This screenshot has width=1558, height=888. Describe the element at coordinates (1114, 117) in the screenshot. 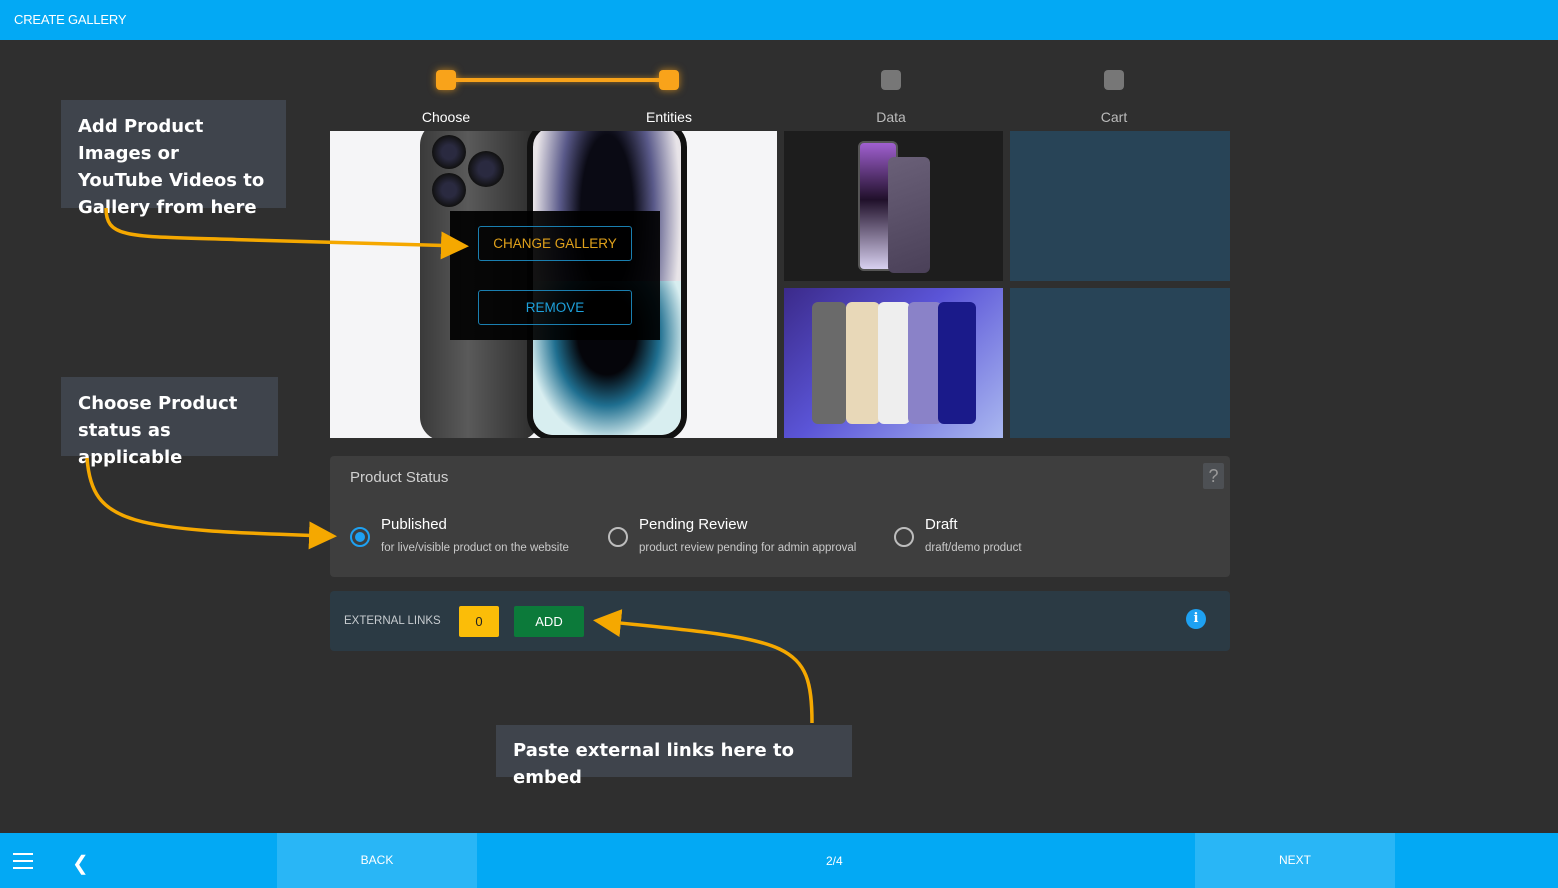

I see `step-label-cart: Cart` at that location.